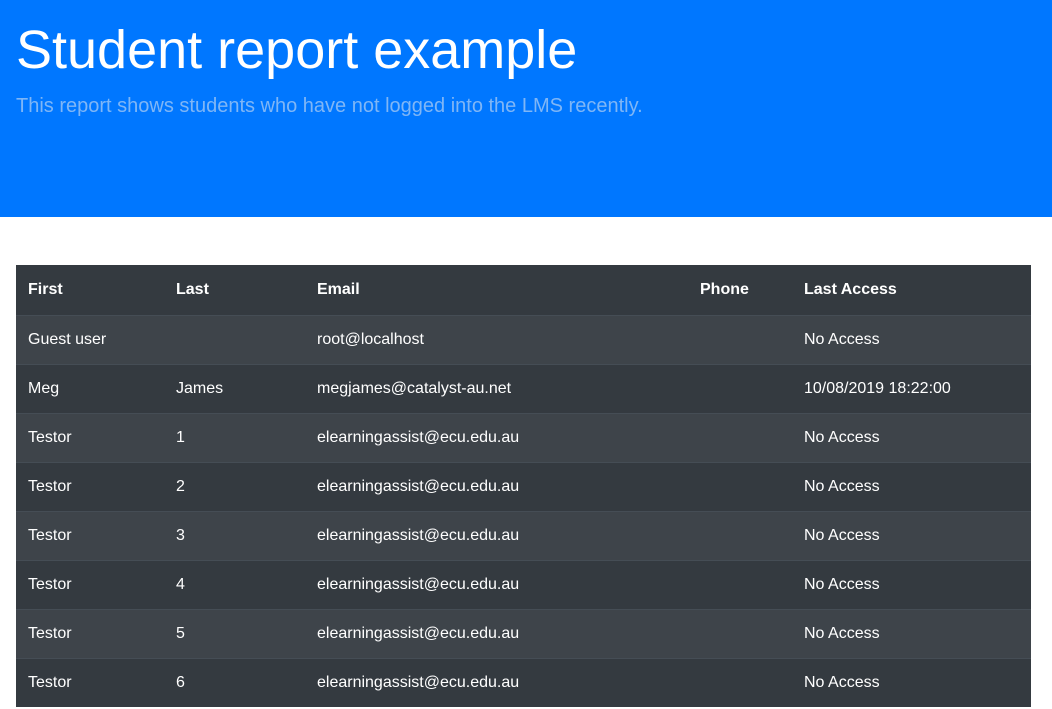  What do you see at coordinates (180, 584) in the screenshot?
I see `cell-last: 4` at bounding box center [180, 584].